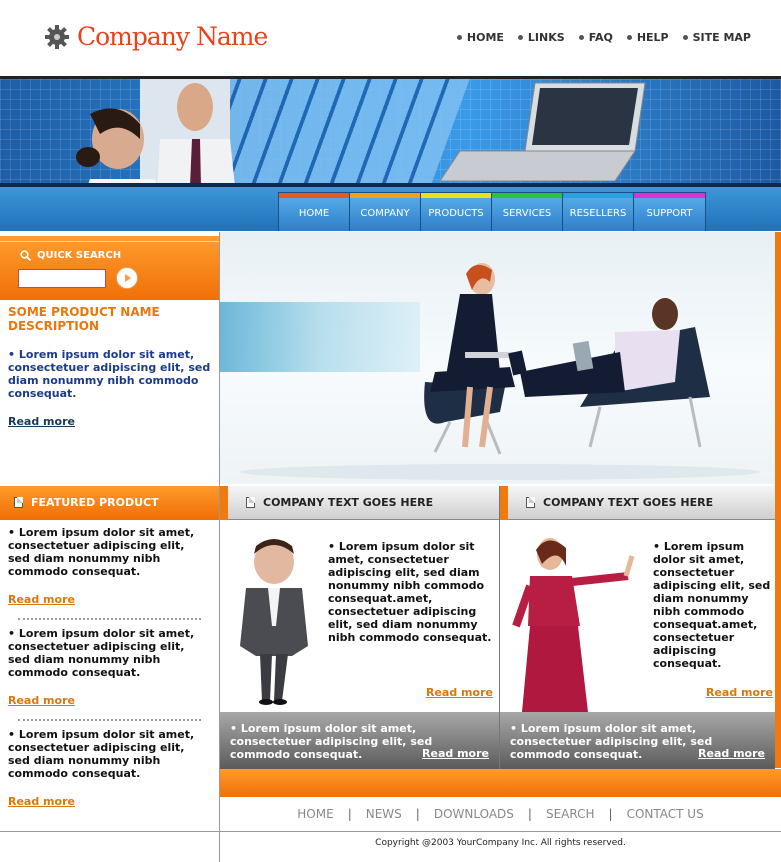  Describe the element at coordinates (390, 831) in the screenshot. I see `footer-divider` at that location.